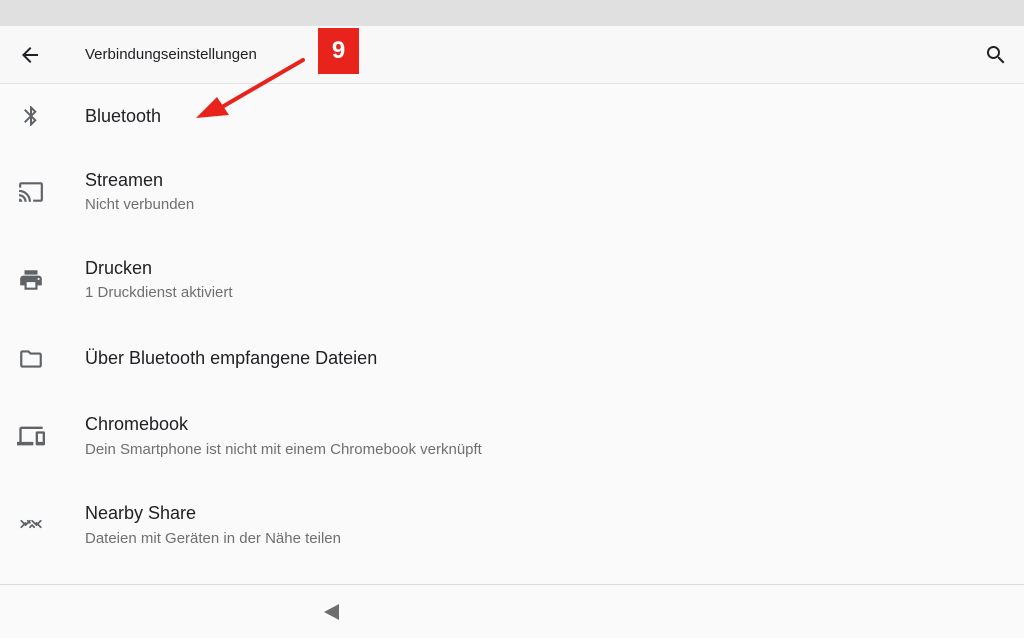 The height and width of the screenshot is (638, 1024). I want to click on settings-item-title: Über Bluetooth empfangene Dateien, so click(231, 358).